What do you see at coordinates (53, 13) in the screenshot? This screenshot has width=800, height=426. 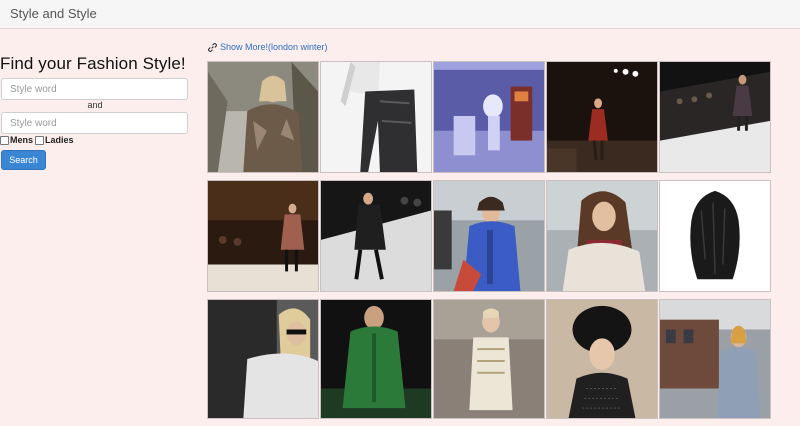 I see `brand-link: Style and Style` at bounding box center [53, 13].